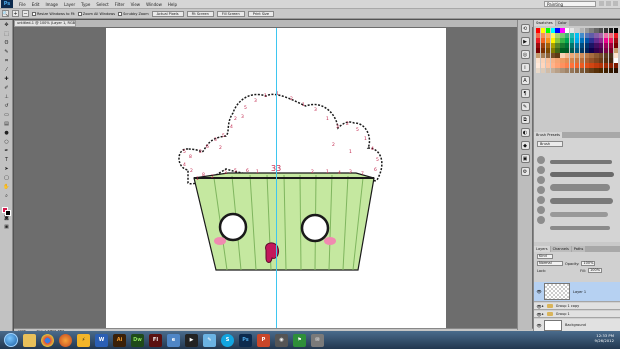 The width and height of the screenshot is (620, 349). What do you see at coordinates (615, 3) in the screenshot?
I see `close-button` at bounding box center [615, 3].